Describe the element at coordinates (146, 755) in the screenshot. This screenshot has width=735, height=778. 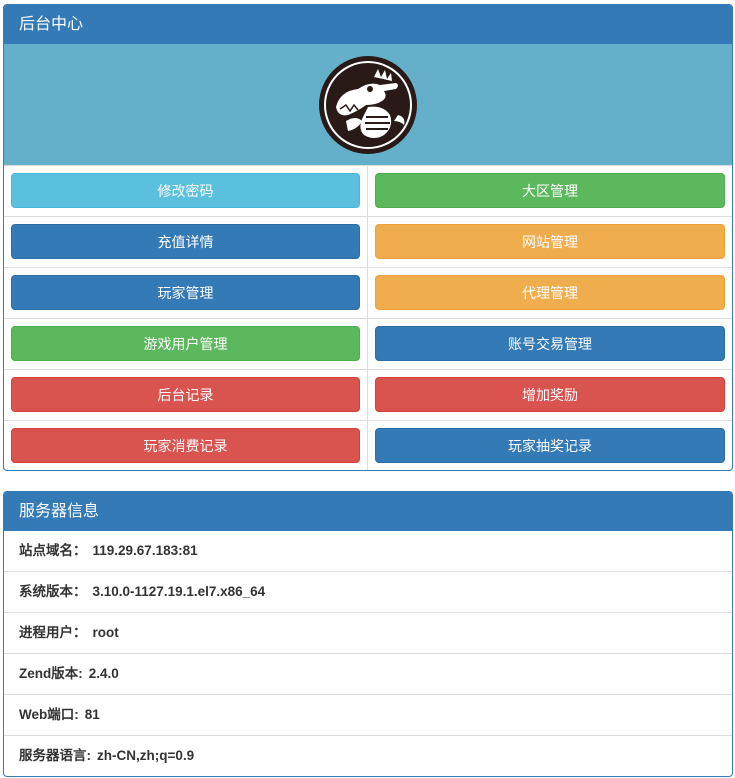
I see `server-language-value: zh-CN,zh;q=0.9` at that location.